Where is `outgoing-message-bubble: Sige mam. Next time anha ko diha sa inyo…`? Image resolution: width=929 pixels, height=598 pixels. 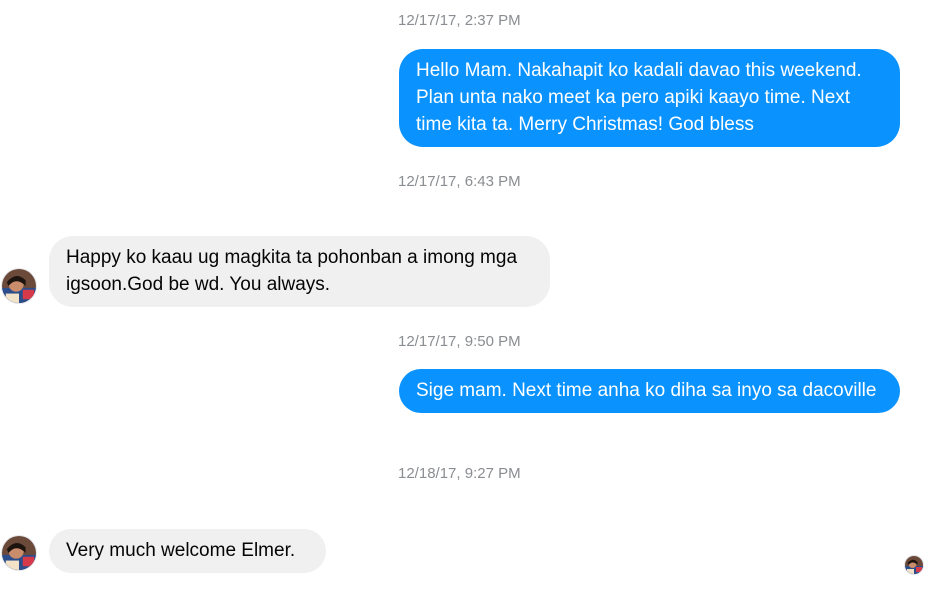 outgoing-message-bubble: Sige mam. Next time anha ko diha sa inyo… is located at coordinates (649, 391).